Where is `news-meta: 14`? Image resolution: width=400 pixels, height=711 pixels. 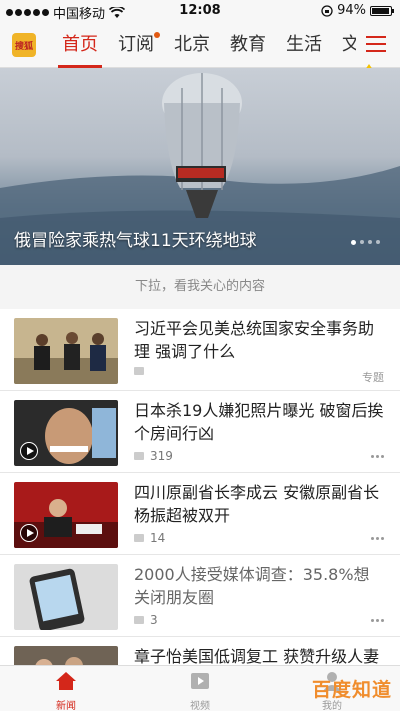
news-meta: 14 is located at coordinates (149, 538).